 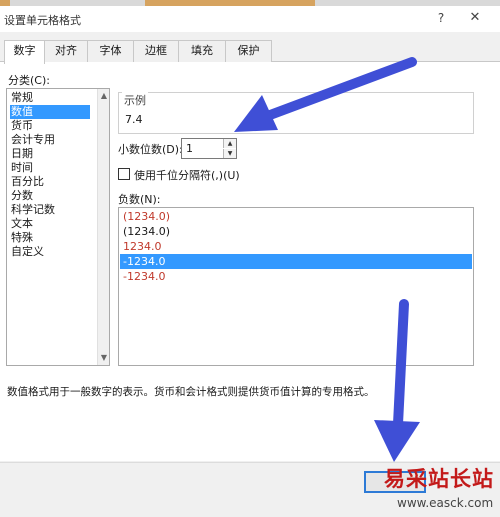 What do you see at coordinates (250, 19) in the screenshot?
I see `title-bar: 设置单元格格式 ? ✕` at bounding box center [250, 19].